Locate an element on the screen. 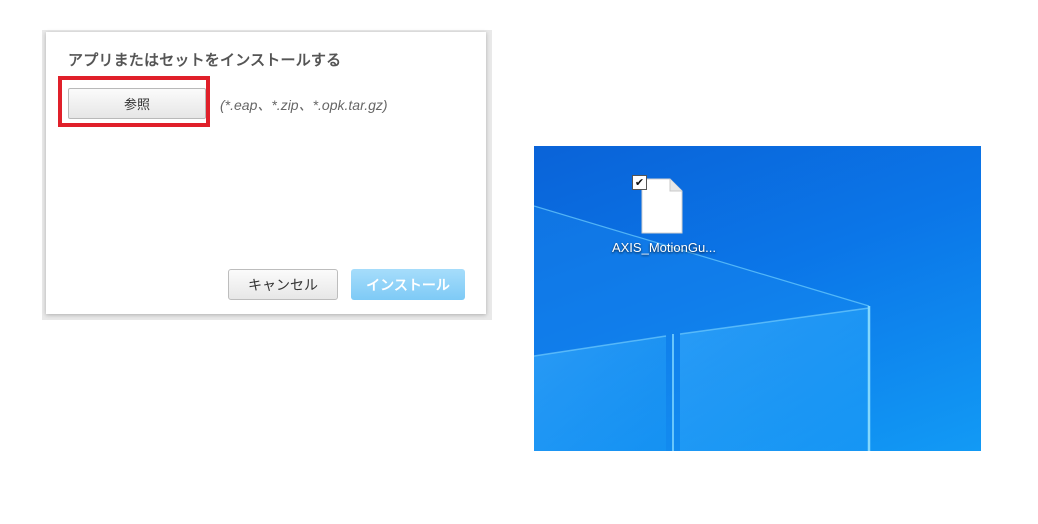  cancel-button: キャンセル is located at coordinates (283, 284).